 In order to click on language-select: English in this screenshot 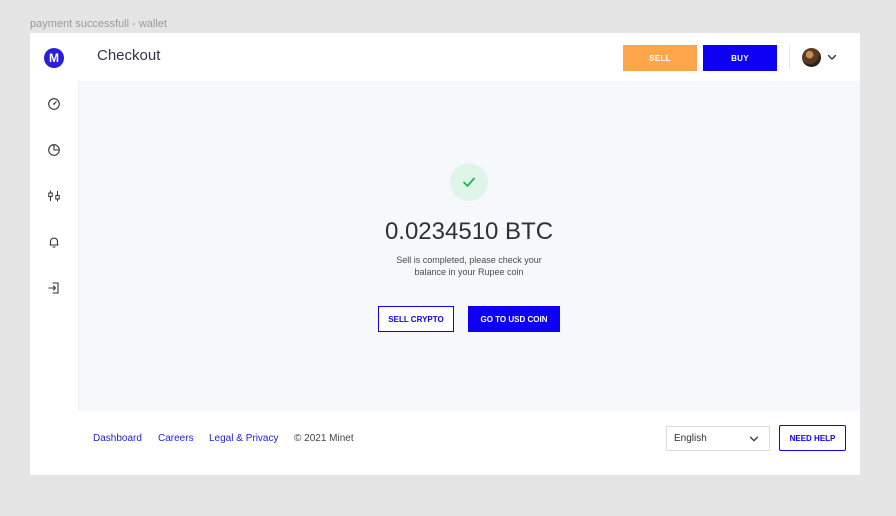, I will do `click(718, 438)`.